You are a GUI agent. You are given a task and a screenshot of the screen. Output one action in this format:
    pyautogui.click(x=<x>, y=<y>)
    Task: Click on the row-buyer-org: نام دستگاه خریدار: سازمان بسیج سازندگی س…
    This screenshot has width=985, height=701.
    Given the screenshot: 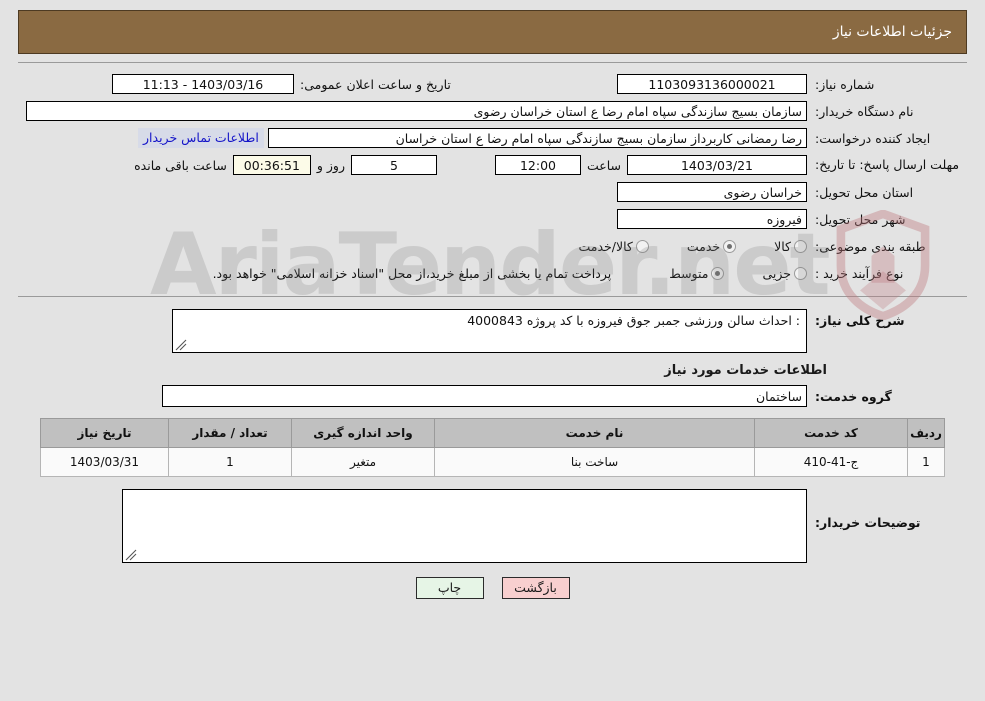 What is the action you would take?
    pyautogui.click(x=492, y=111)
    